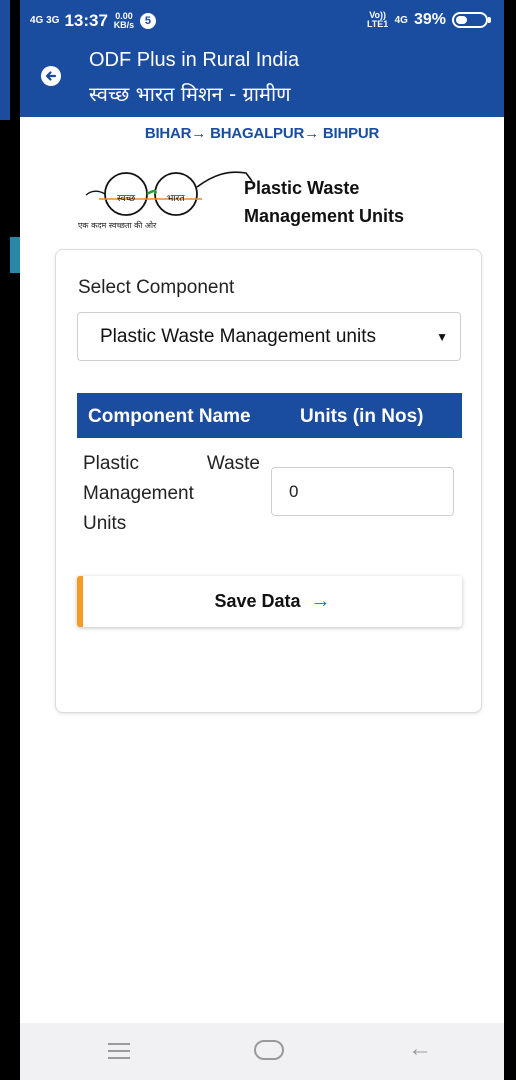 This screenshot has height=1080, width=516. I want to click on app-subtitle-hindi: स्वच्छ भारत मिशन - ग्रामीण, so click(190, 94).